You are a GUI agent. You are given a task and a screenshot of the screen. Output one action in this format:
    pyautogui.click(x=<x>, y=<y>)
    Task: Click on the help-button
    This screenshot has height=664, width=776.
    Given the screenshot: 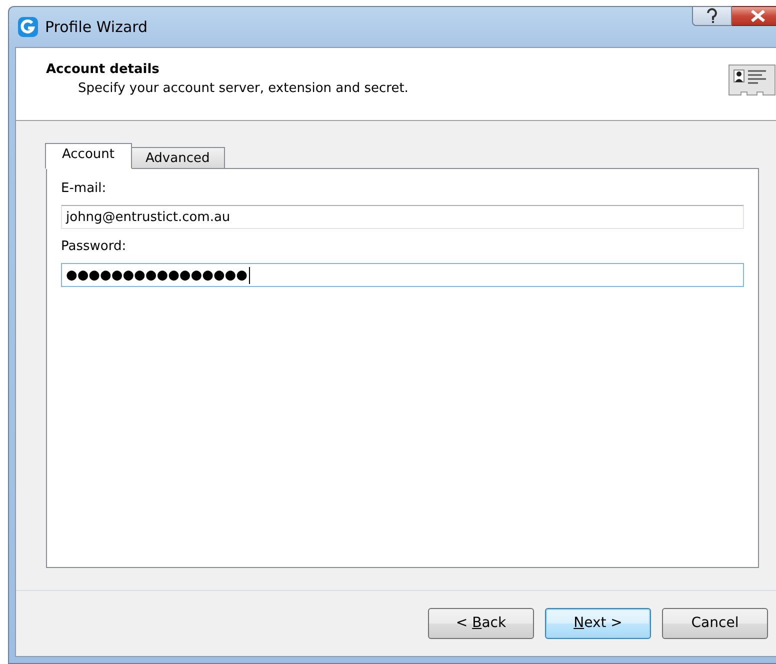 What is the action you would take?
    pyautogui.click(x=712, y=16)
    